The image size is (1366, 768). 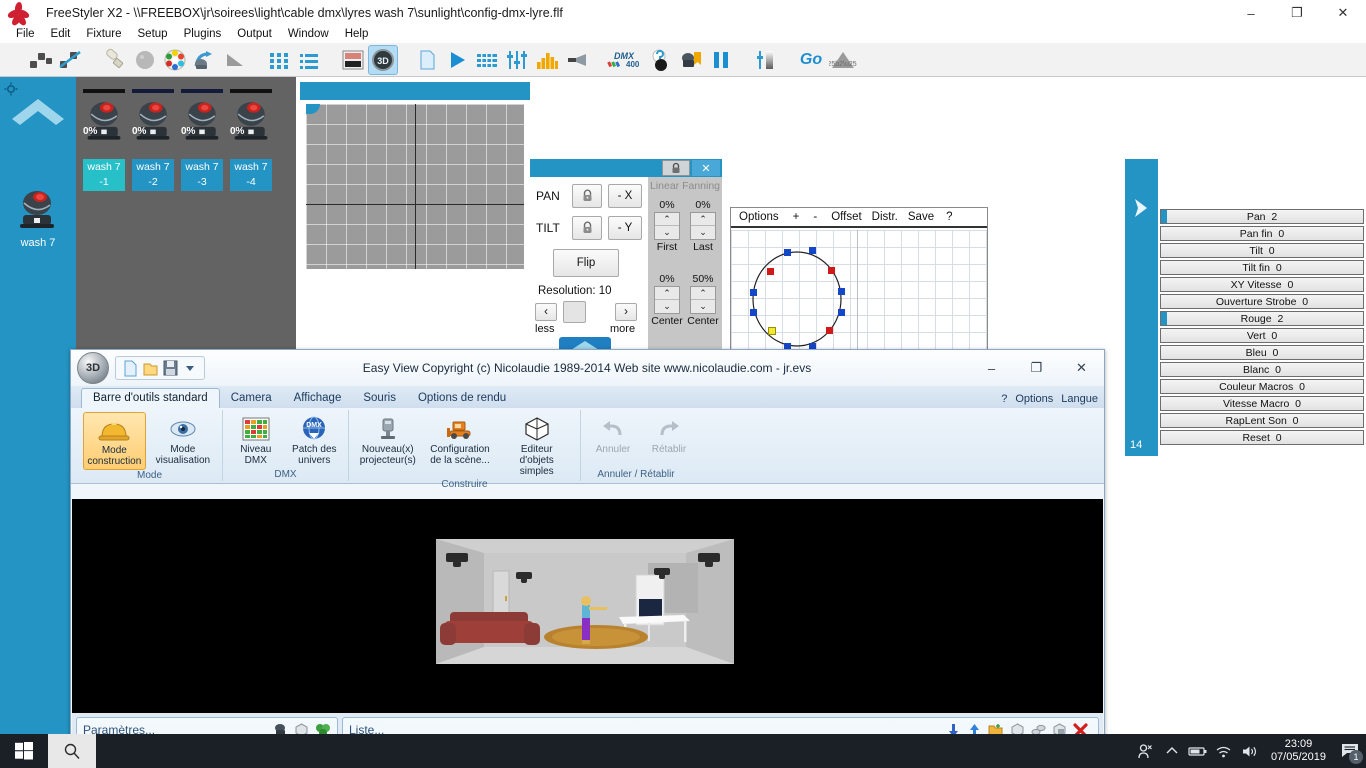 I want to click on fanning-center-left-spinner: ⌃ ⌄, so click(x=667, y=300).